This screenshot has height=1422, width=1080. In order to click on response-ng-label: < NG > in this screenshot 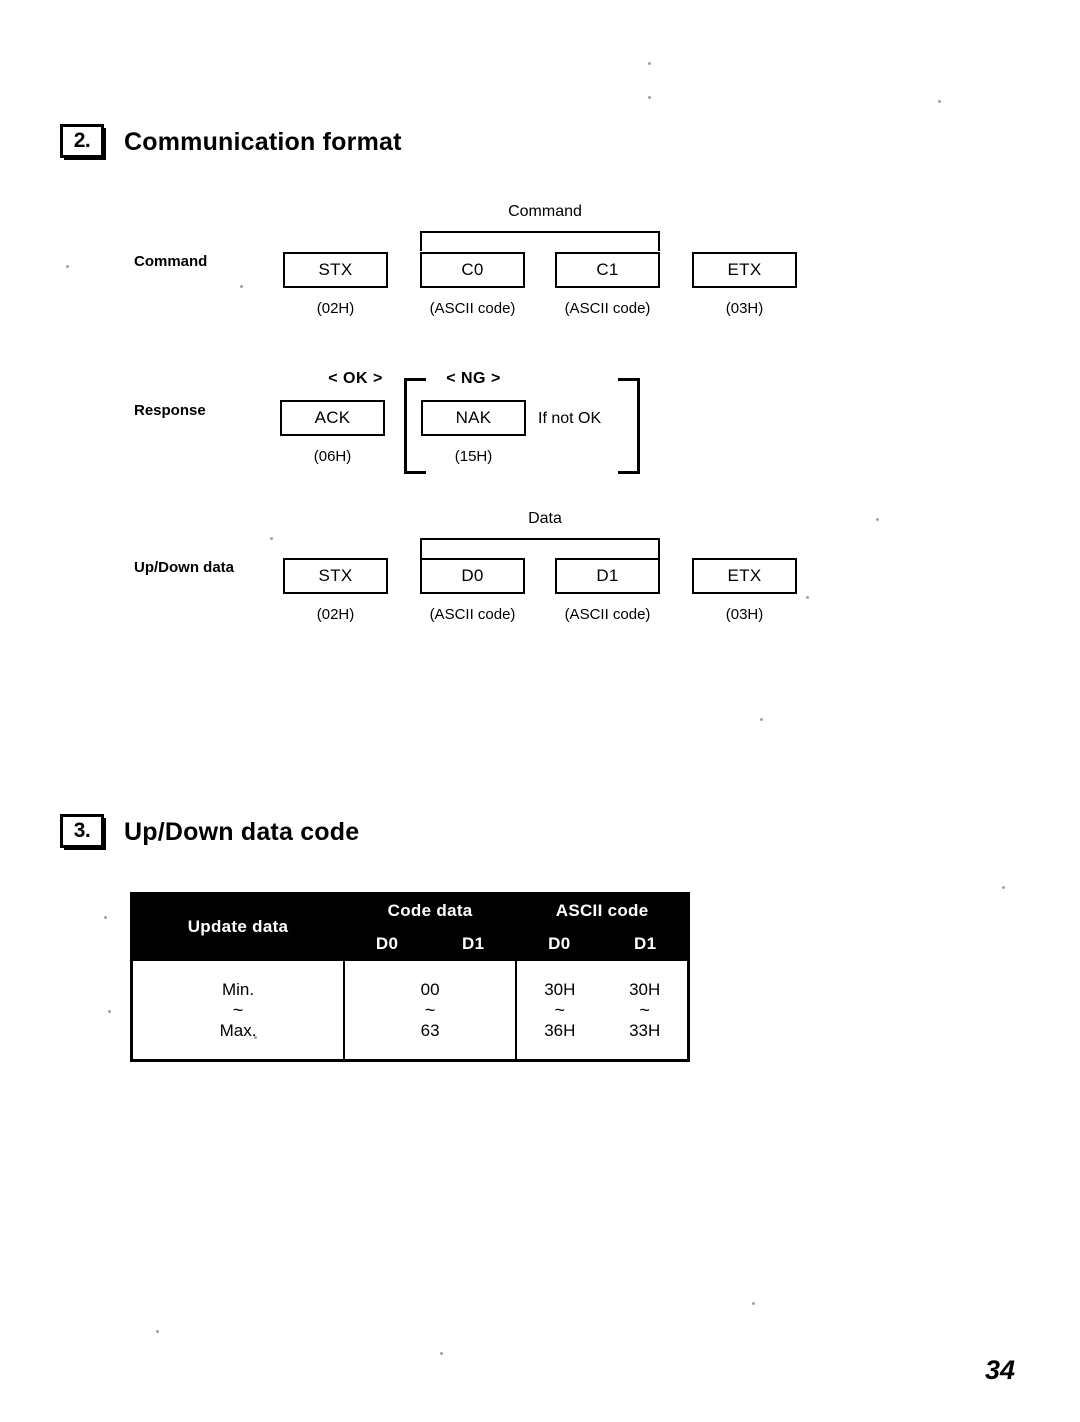, I will do `click(473, 378)`.